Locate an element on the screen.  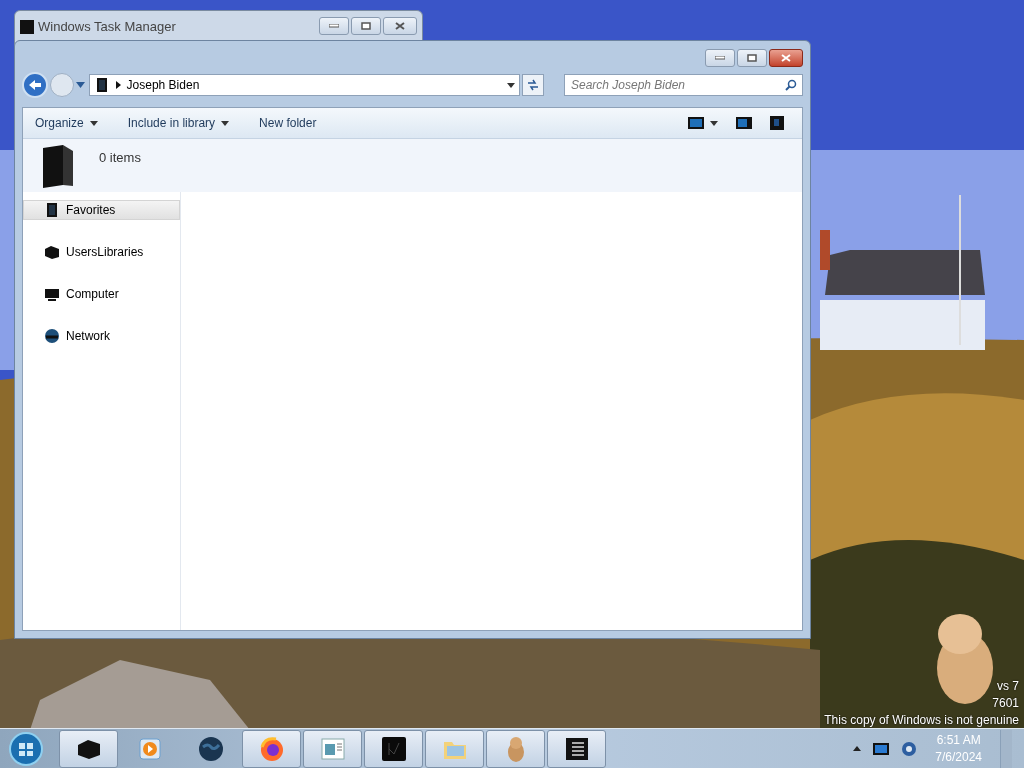
preview-pane-button is located at coordinates (744, 123).